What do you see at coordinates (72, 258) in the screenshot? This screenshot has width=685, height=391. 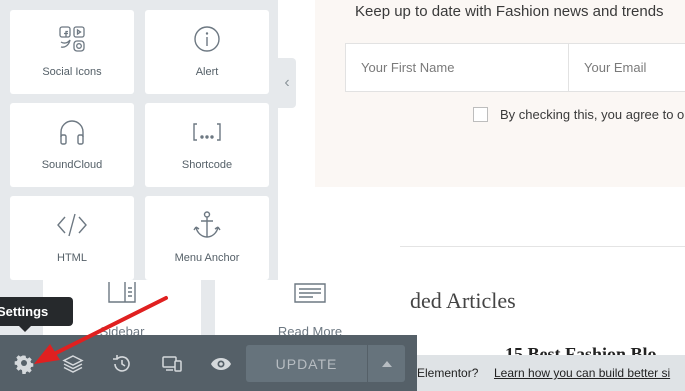 I see `widget-label: HTML` at bounding box center [72, 258].